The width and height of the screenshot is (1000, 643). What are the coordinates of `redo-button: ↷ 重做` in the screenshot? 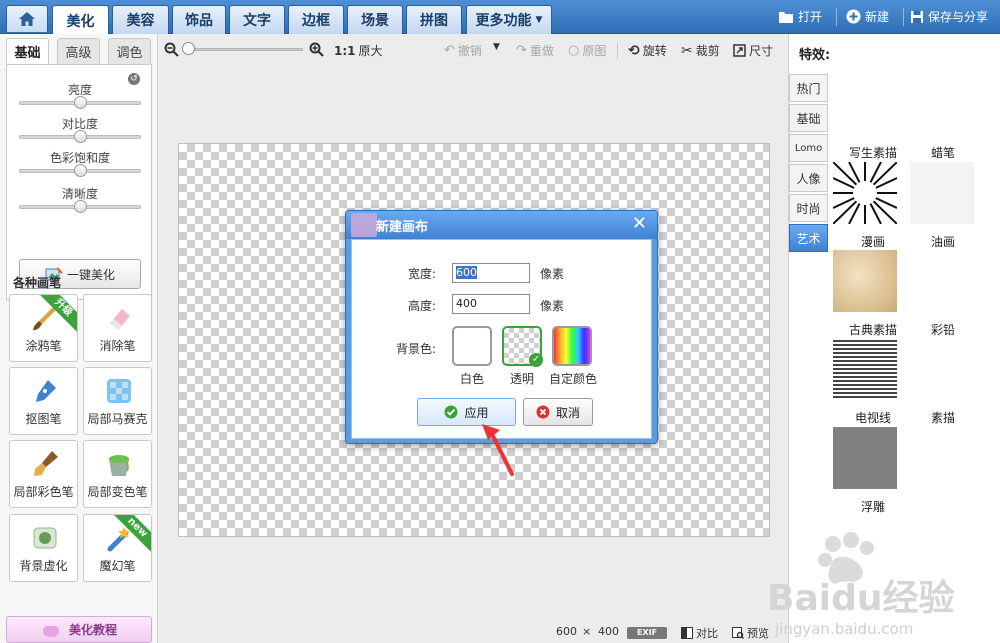 It's located at (535, 50).